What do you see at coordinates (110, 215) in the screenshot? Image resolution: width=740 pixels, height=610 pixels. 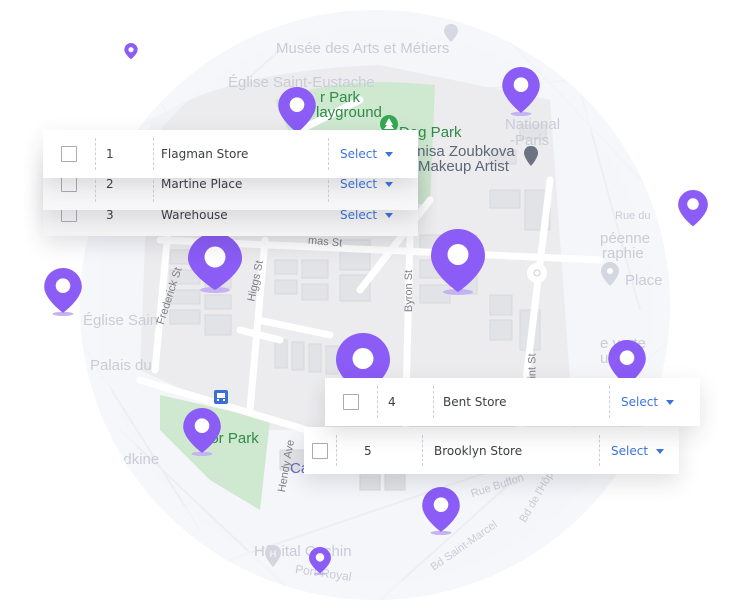 I see `row-number: 3` at bounding box center [110, 215].